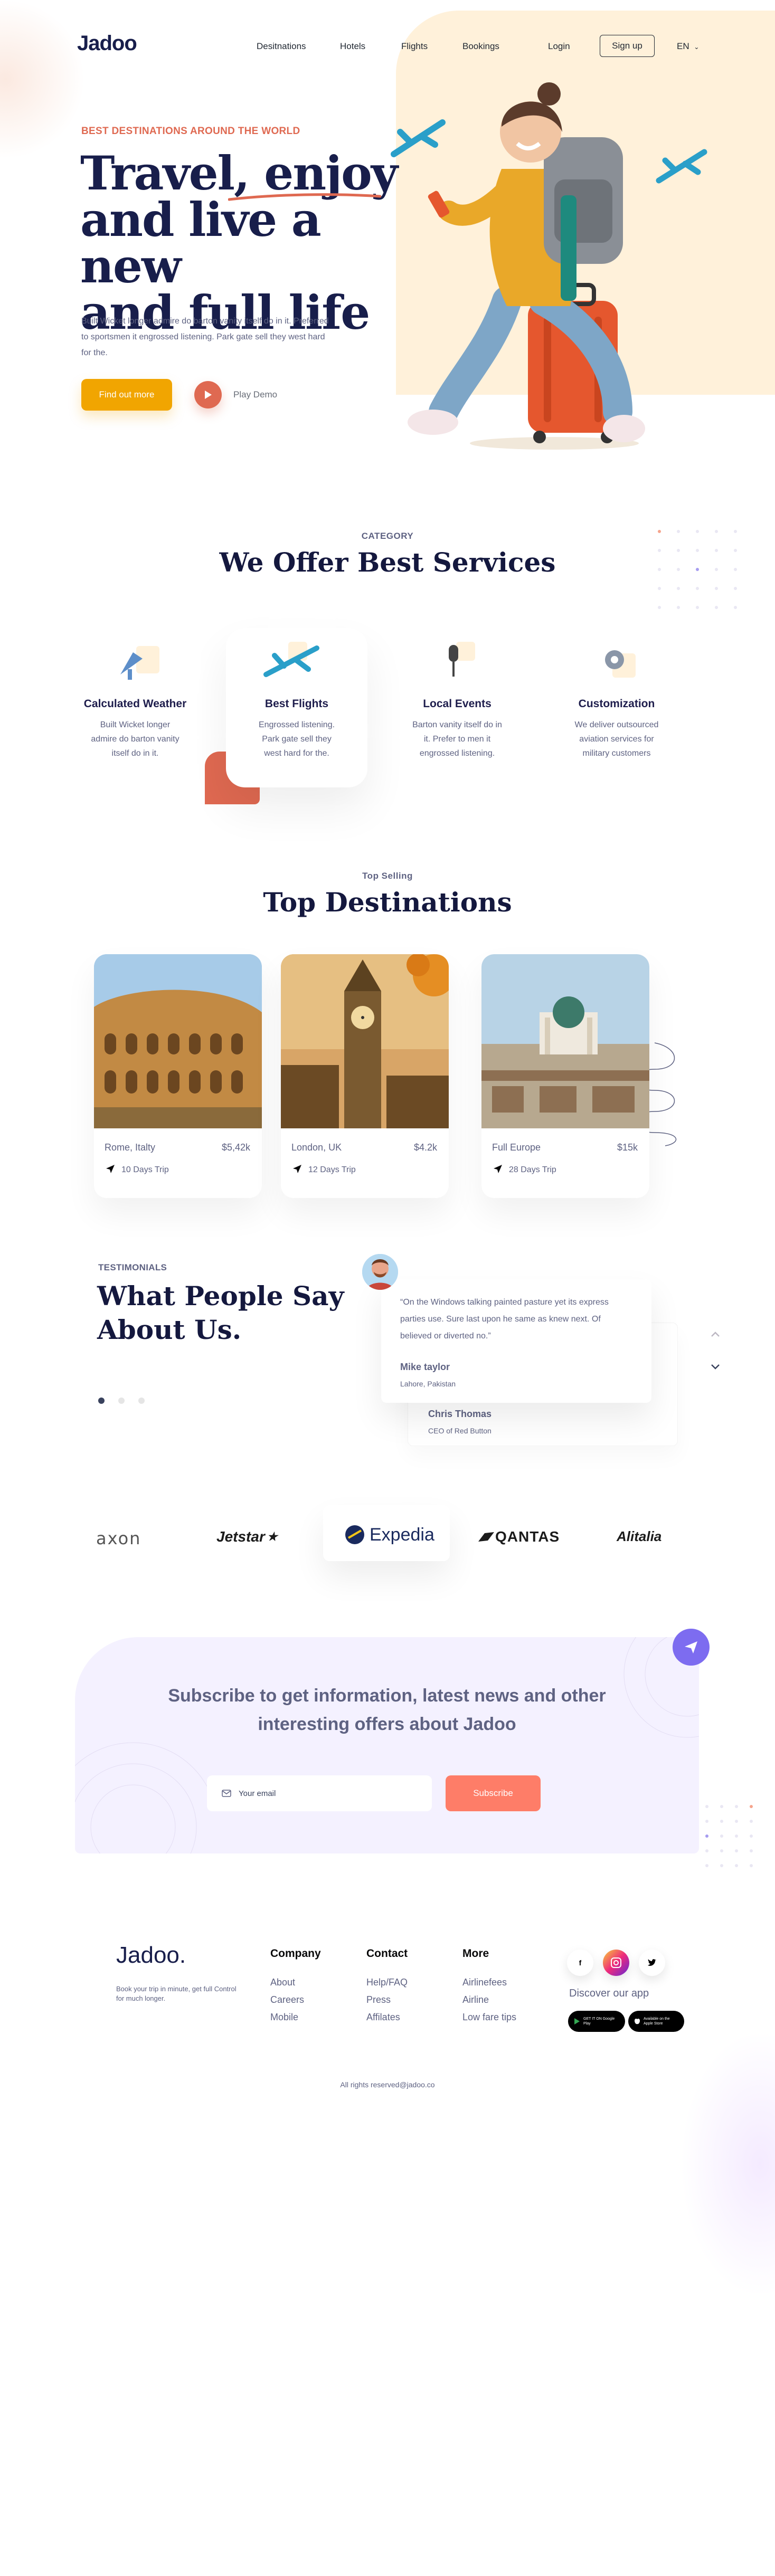 The image size is (775, 2576). I want to click on login-link: Login, so click(559, 46).